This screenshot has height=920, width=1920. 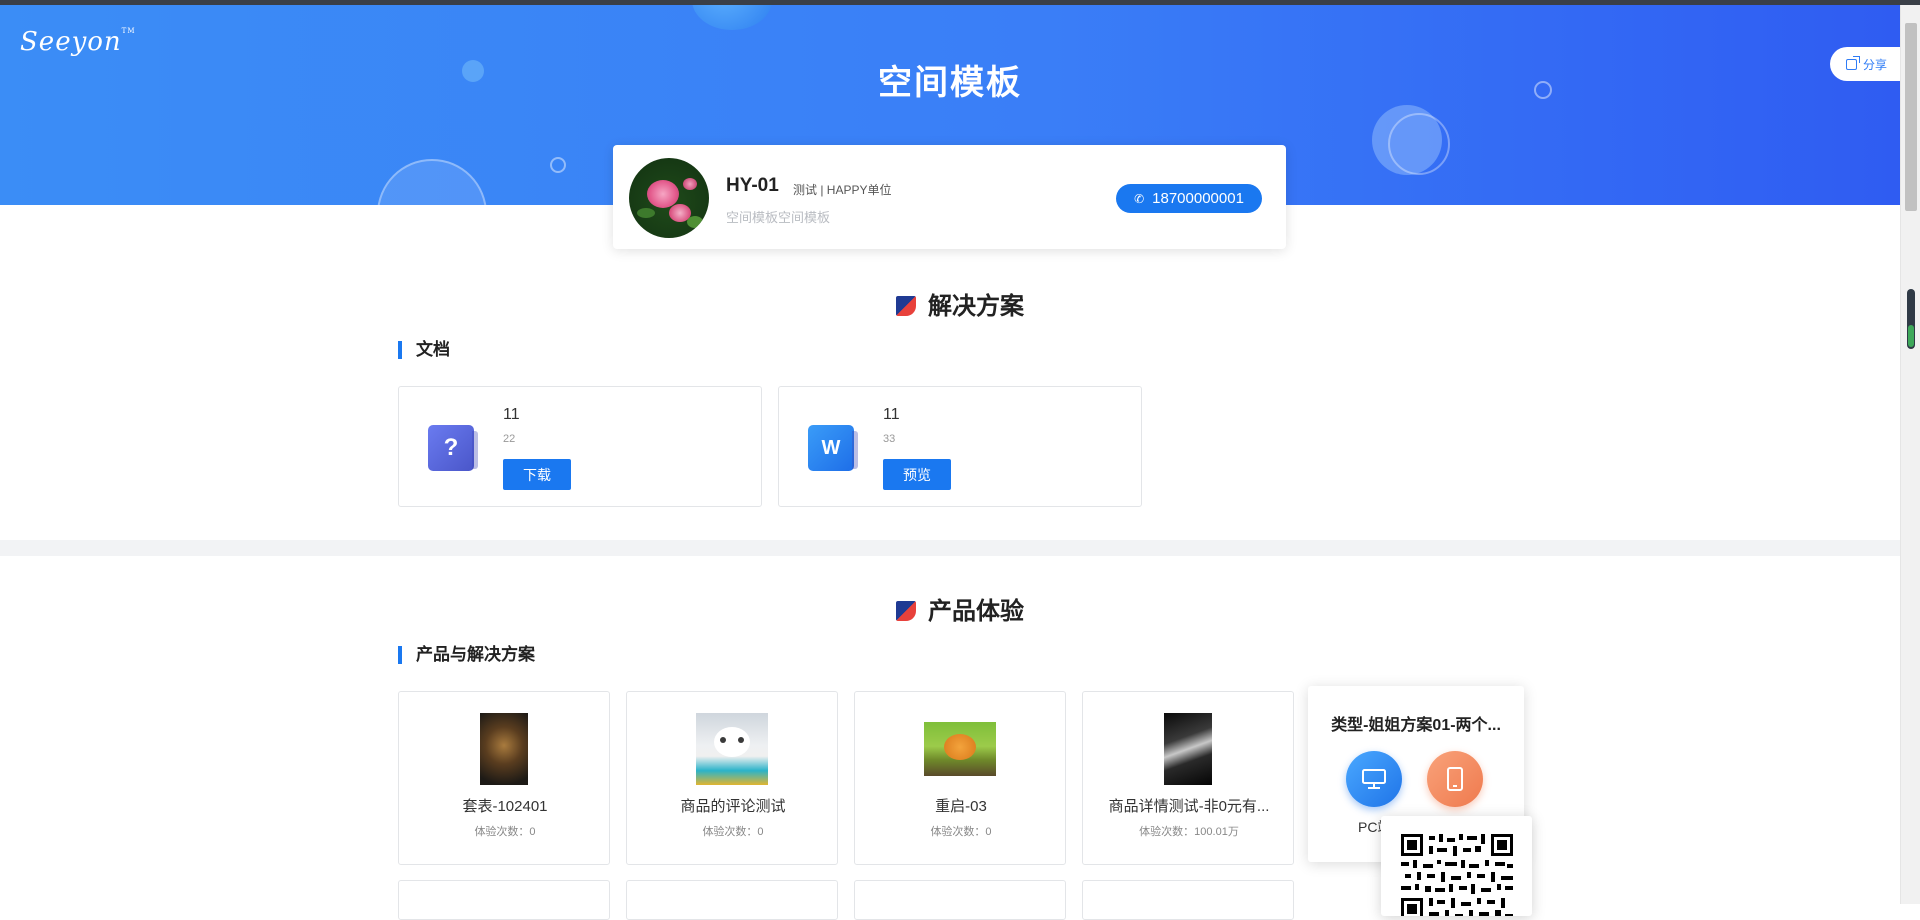 I want to click on profile-tags: 测试 | HAPPY单位, so click(x=842, y=190).